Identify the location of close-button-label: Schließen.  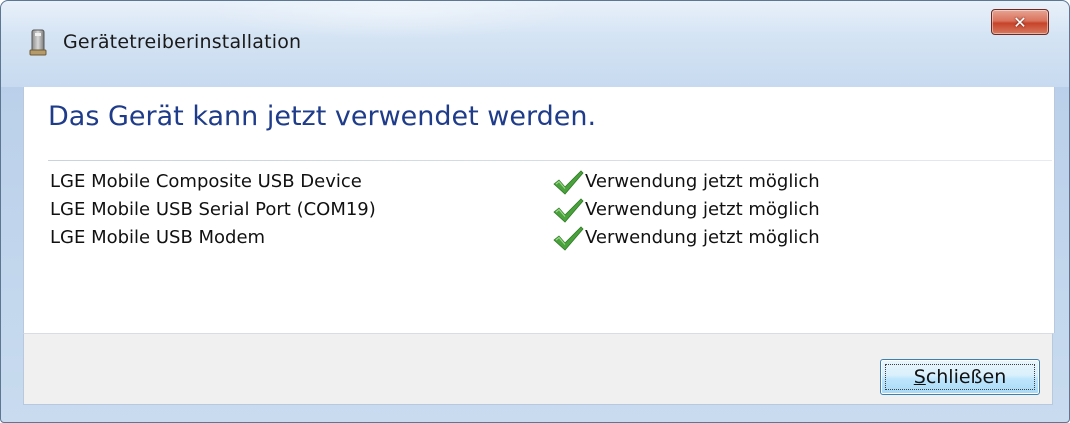
(960, 377).